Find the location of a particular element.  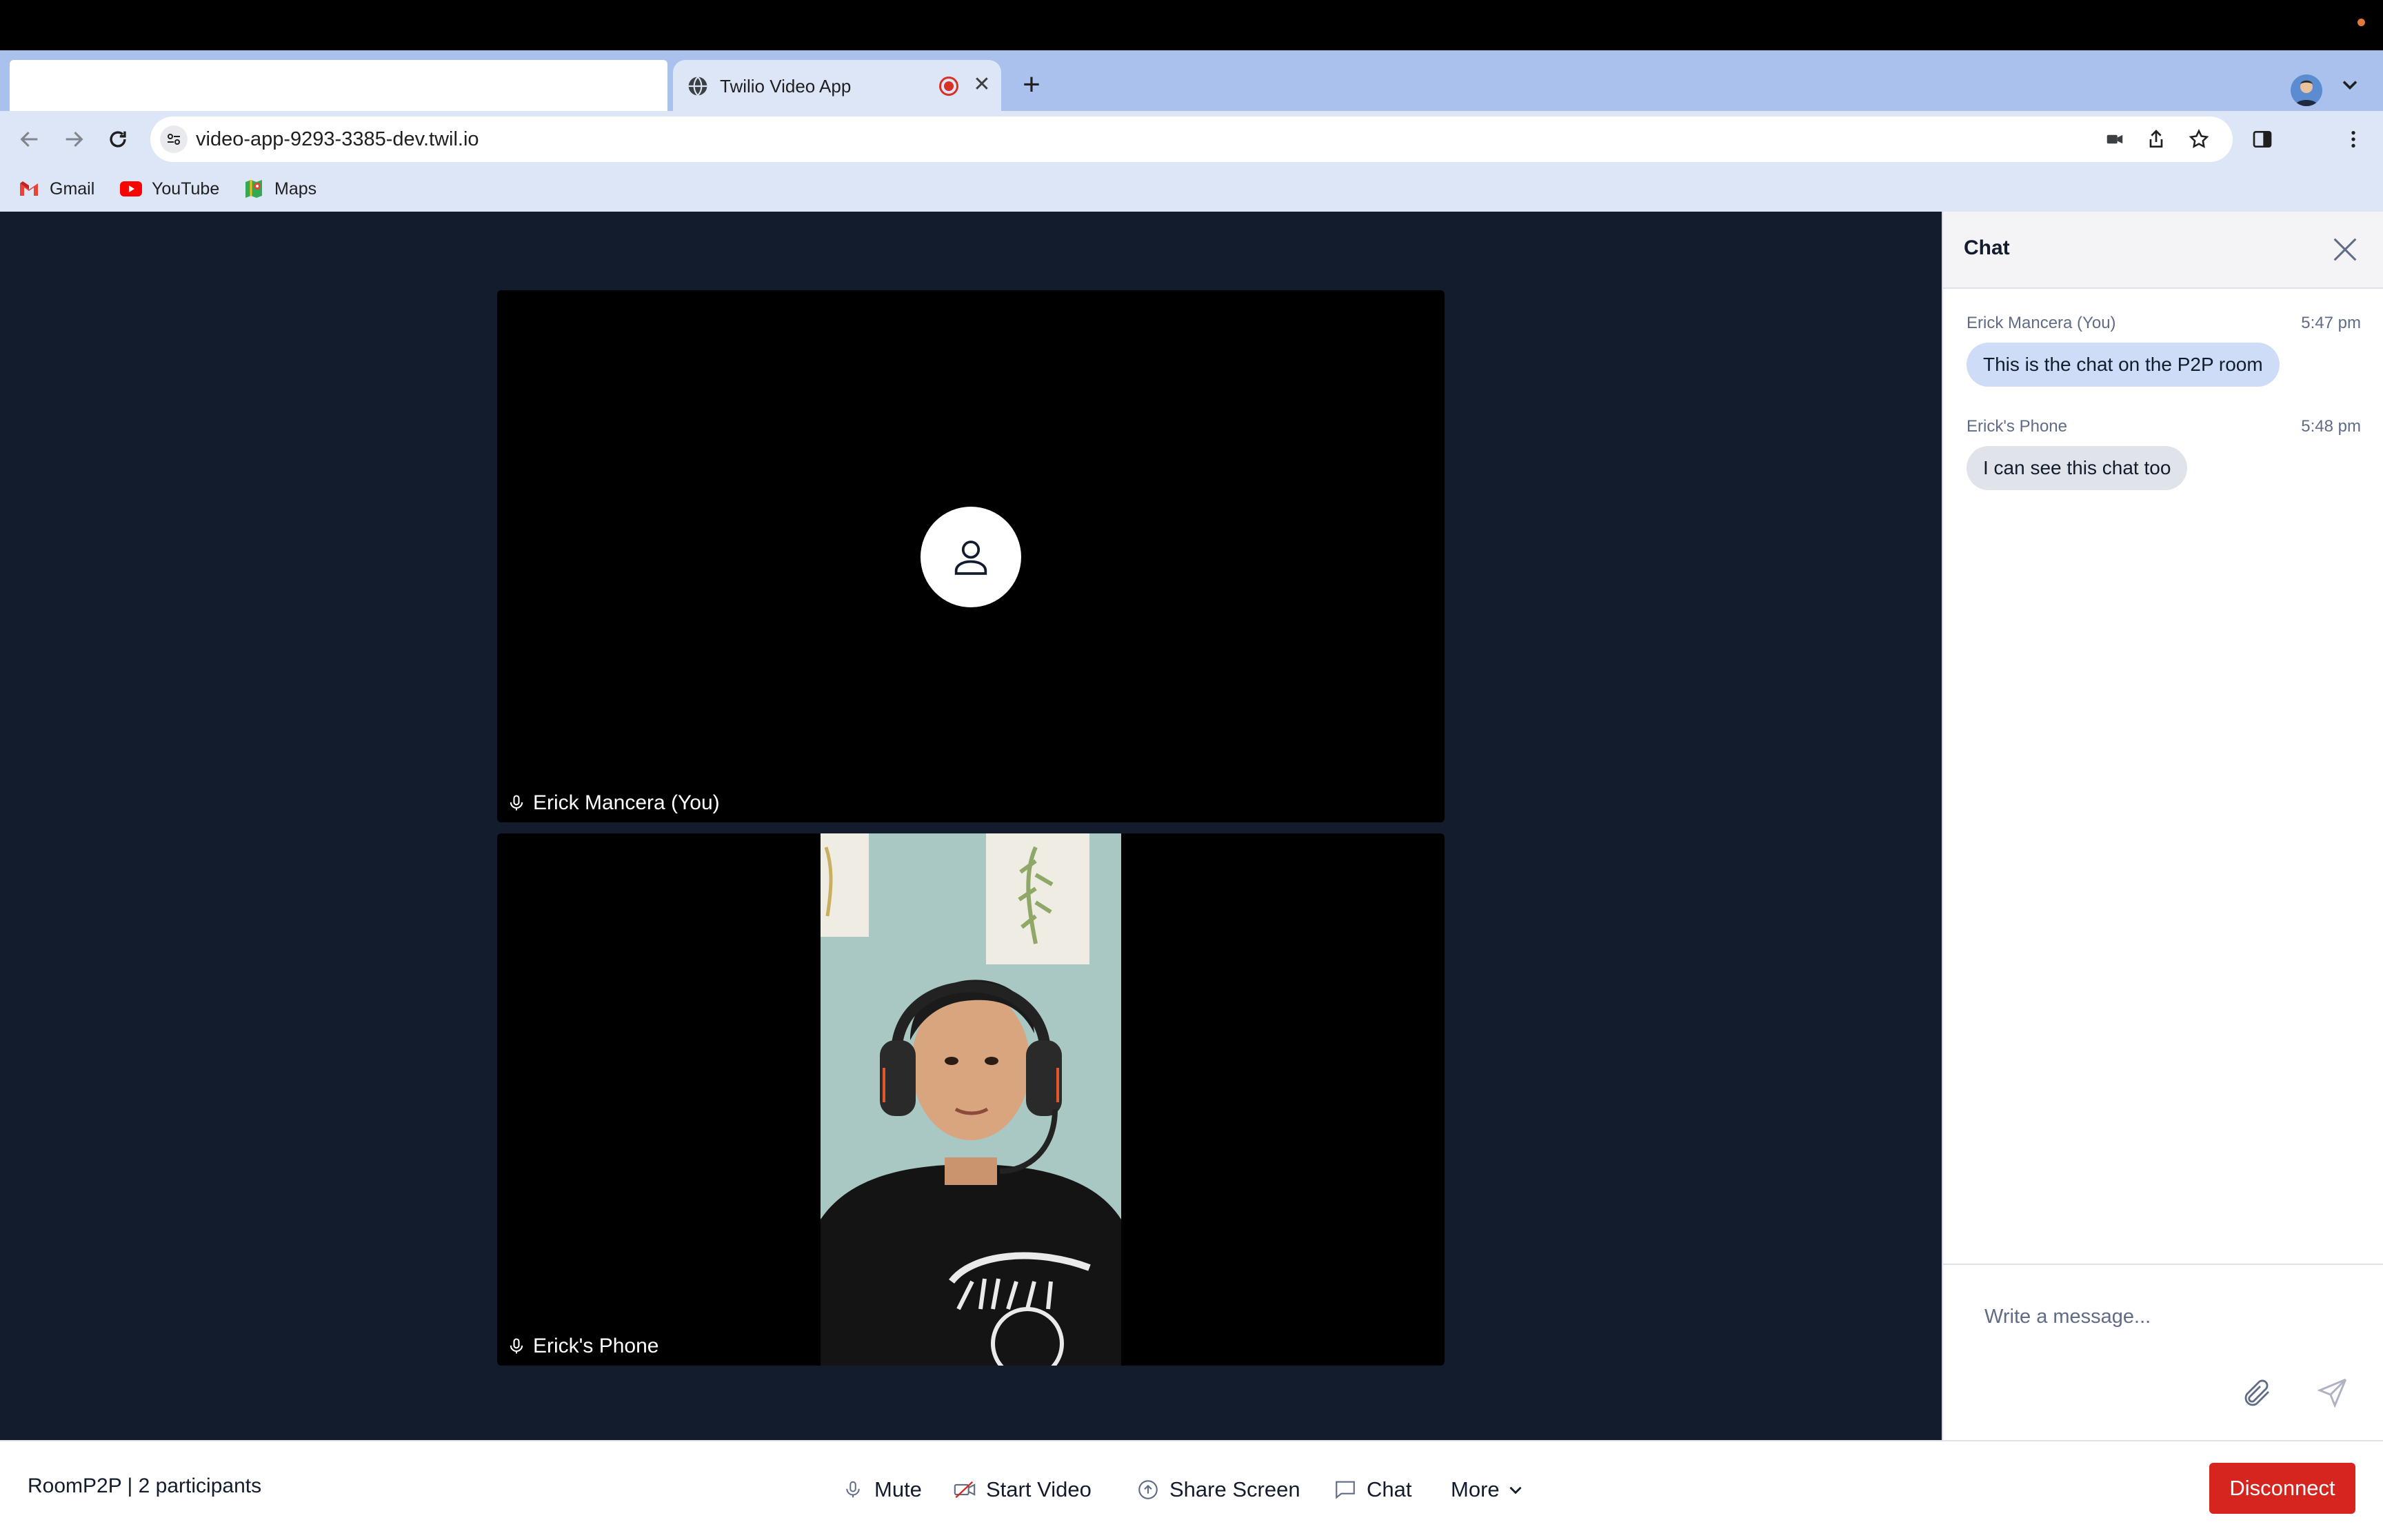

start-video-button: Start Video is located at coordinates (1022, 1490).